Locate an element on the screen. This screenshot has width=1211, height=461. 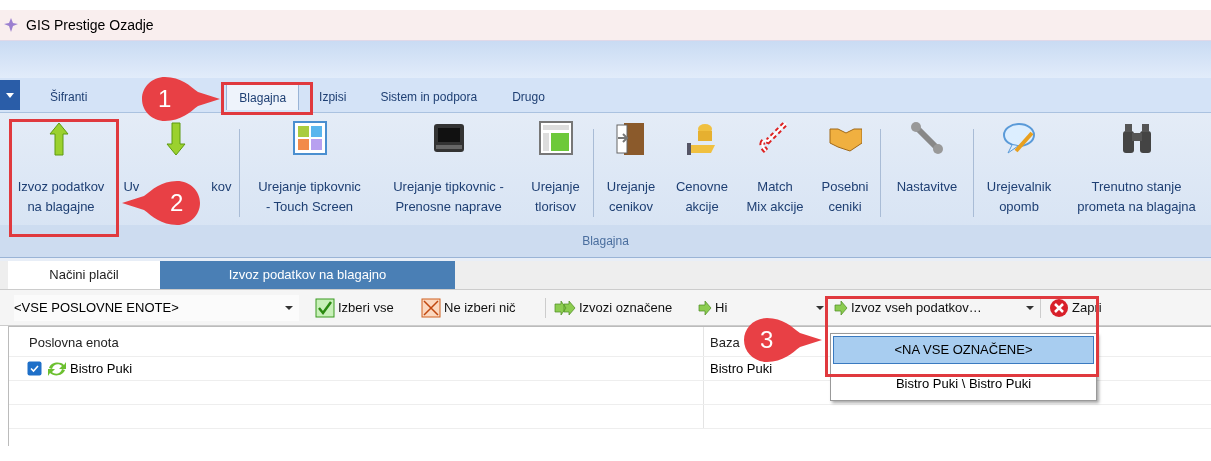
layout-icon is located at coordinates (555, 139).